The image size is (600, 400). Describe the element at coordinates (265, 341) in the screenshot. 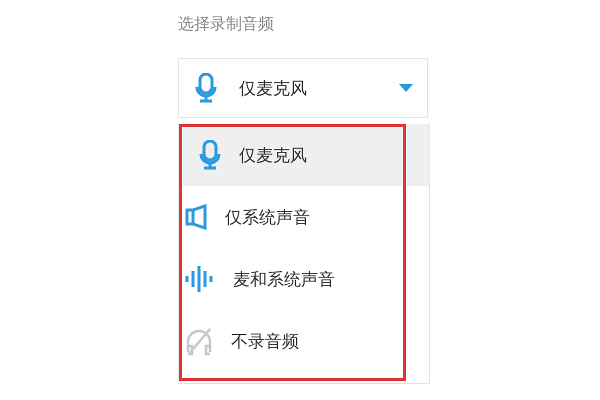

I see `option-label: 不录音频` at that location.